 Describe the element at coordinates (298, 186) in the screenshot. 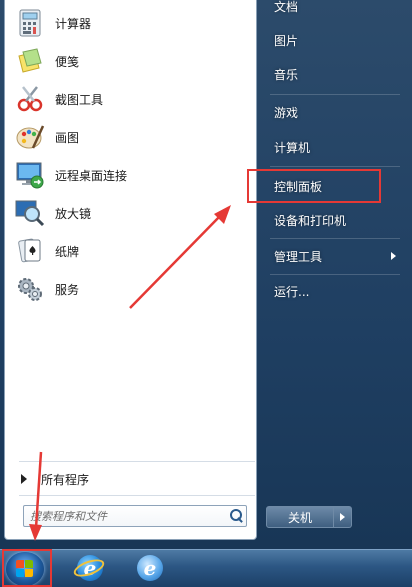

I see `right-item-label: 控制面板` at that location.